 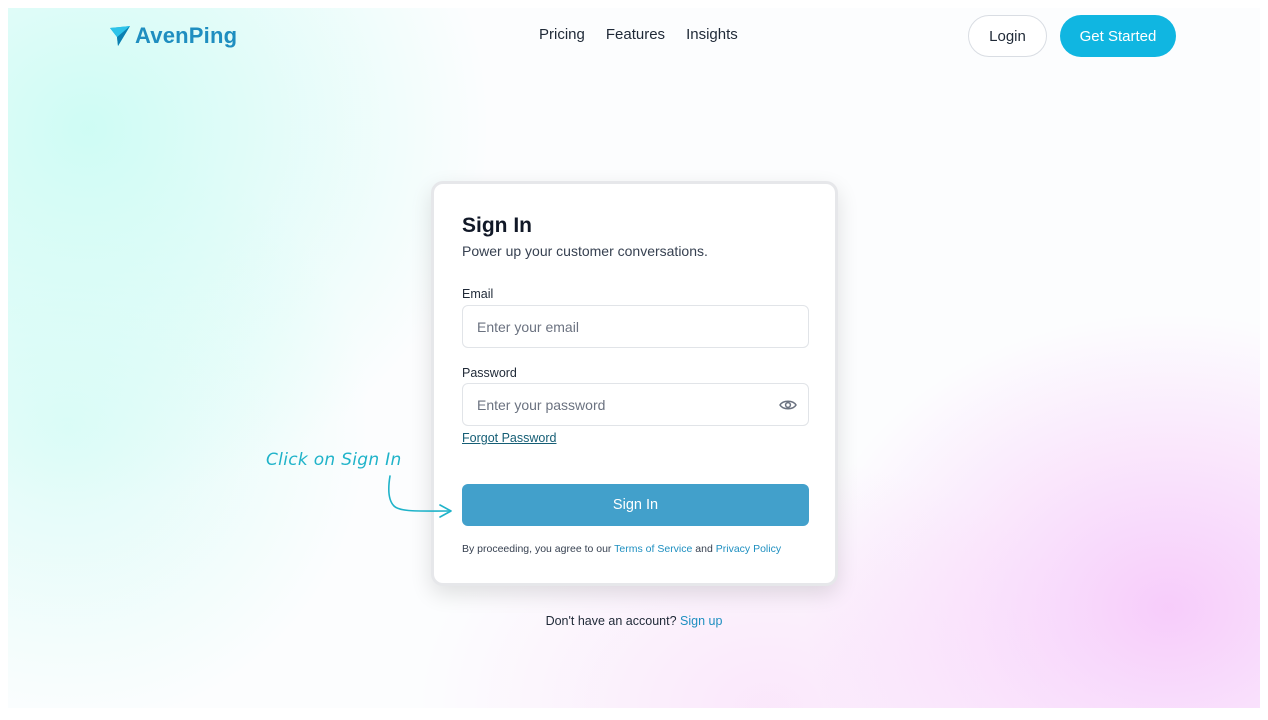 I want to click on login-button: Login, so click(x=1007, y=36).